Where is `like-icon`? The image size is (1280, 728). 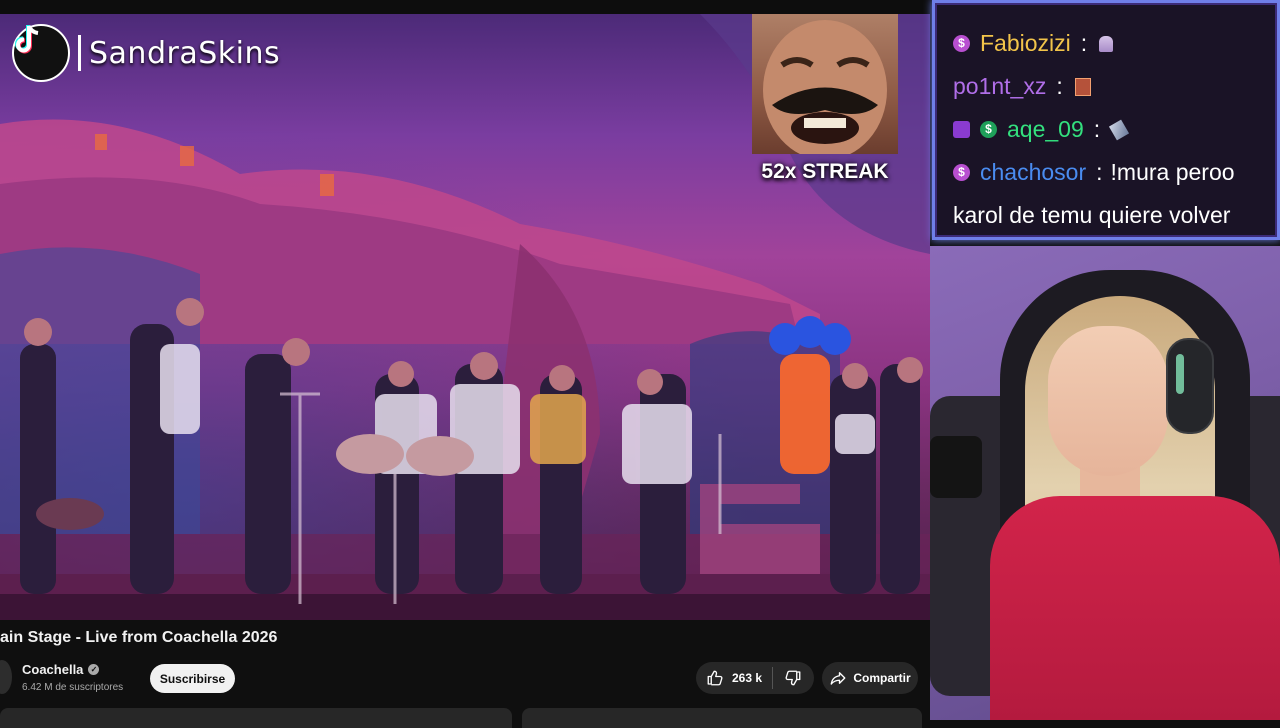
like-icon is located at coordinates (715, 678).